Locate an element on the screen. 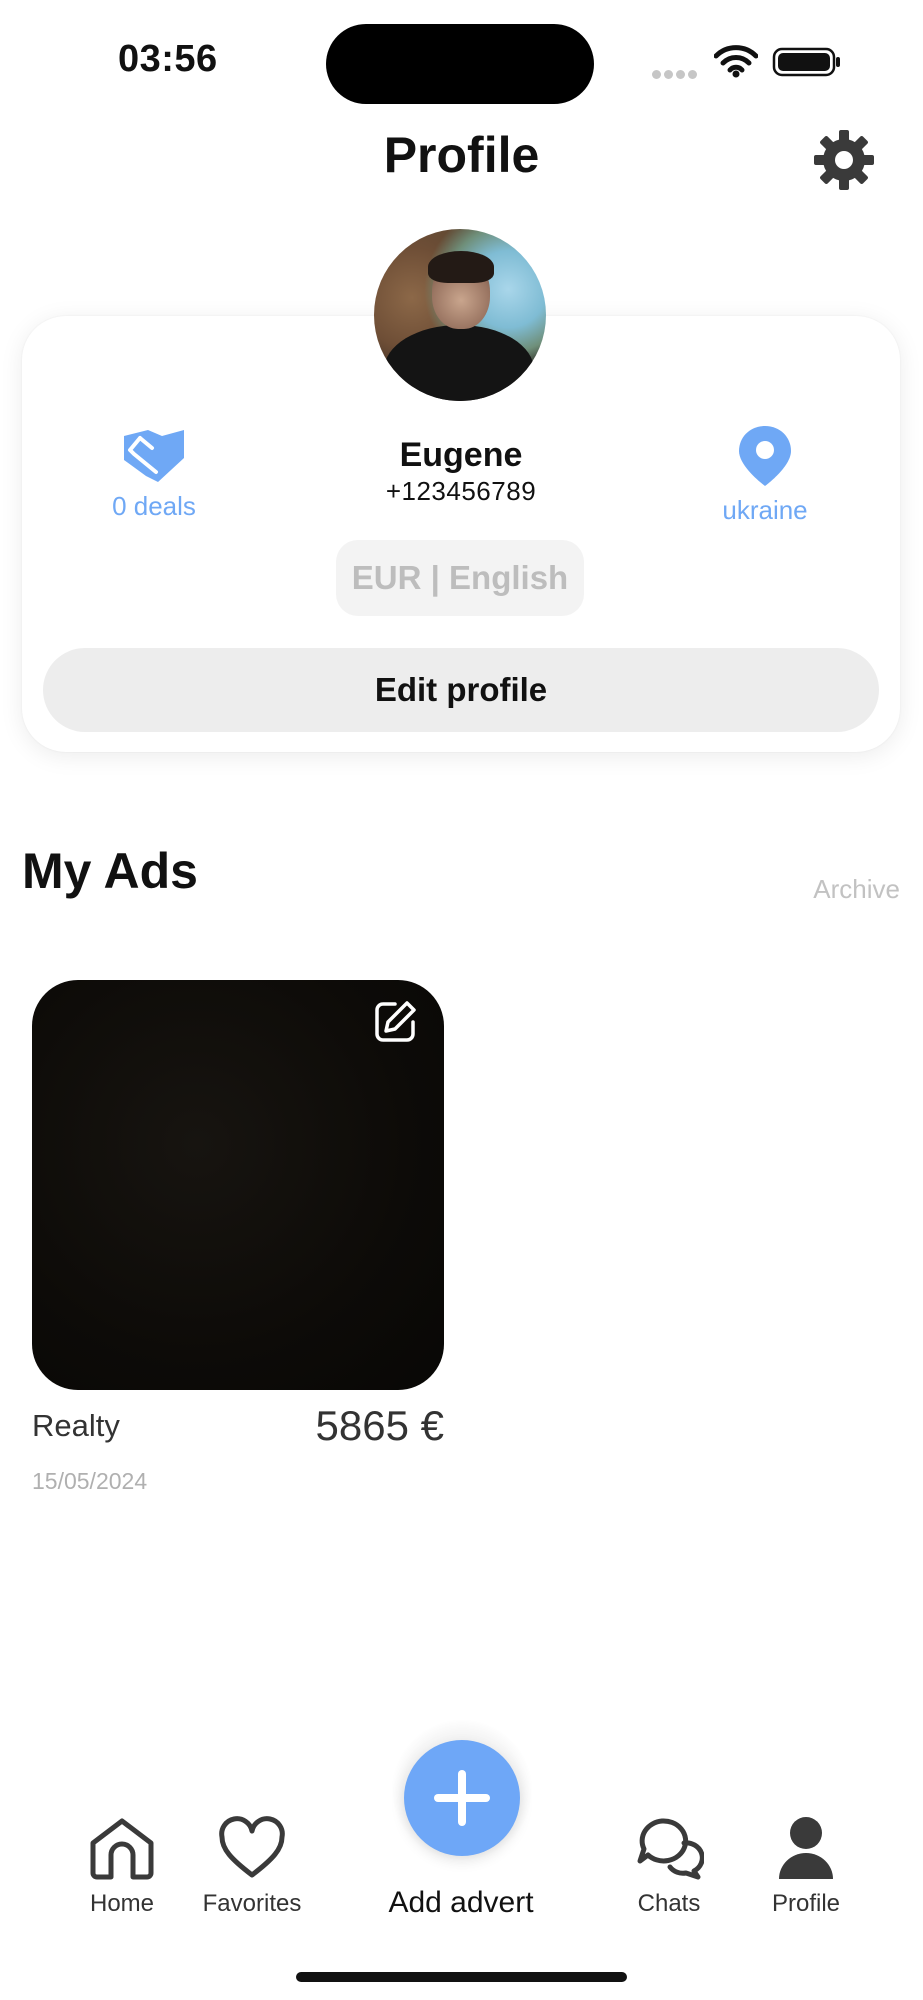 This screenshot has height=2000, width=923. location-indicator: ukraine is located at coordinates (765, 475).